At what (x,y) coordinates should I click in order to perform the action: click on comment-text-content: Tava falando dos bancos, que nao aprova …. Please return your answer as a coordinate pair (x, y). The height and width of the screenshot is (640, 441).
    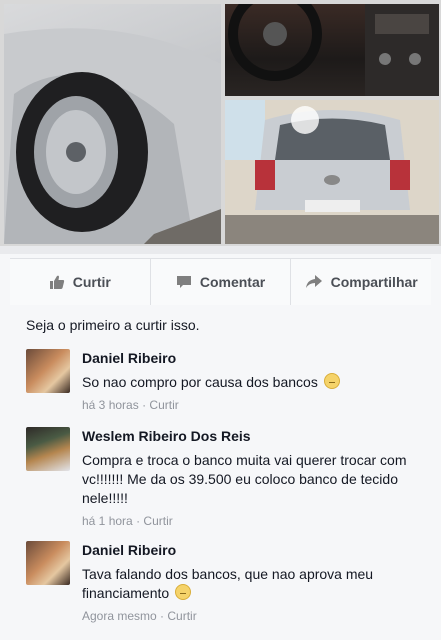
    Looking at the image, I should click on (228, 583).